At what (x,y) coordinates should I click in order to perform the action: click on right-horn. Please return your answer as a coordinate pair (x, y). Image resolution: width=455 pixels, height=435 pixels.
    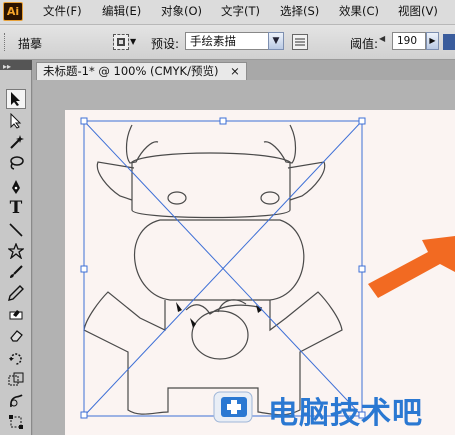
    Looking at the image, I should click on (280, 144).